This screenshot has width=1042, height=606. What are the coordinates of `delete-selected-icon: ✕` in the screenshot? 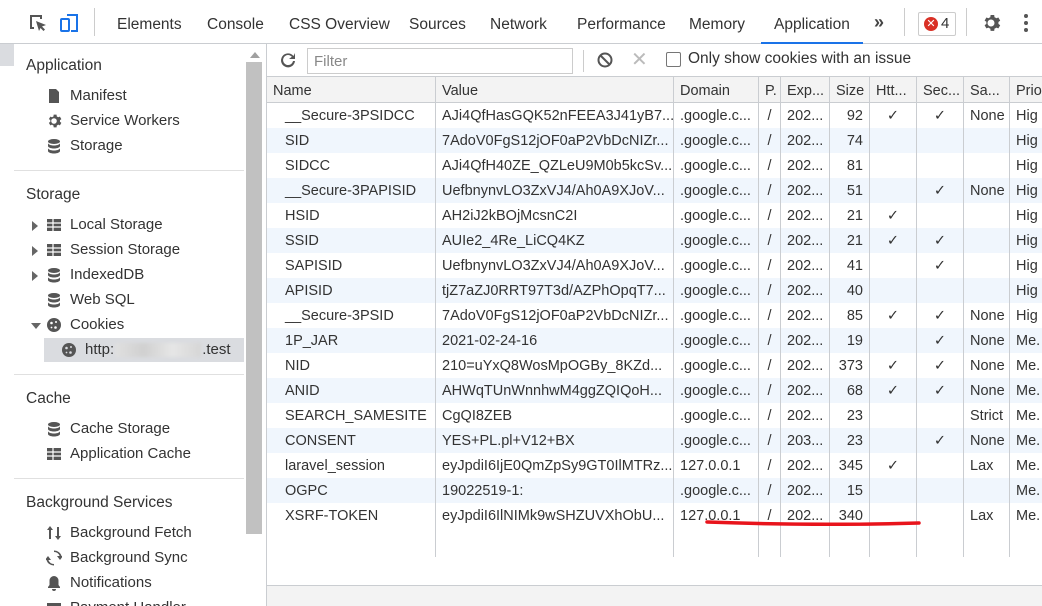 It's located at (639, 60).